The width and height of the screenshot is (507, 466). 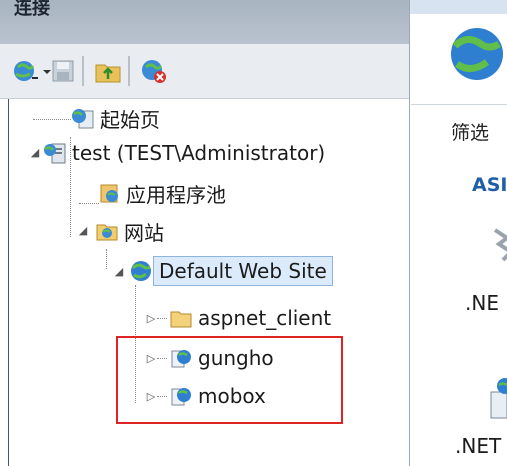 What do you see at coordinates (109, 193) in the screenshot?
I see `app-pools-icon` at bounding box center [109, 193].